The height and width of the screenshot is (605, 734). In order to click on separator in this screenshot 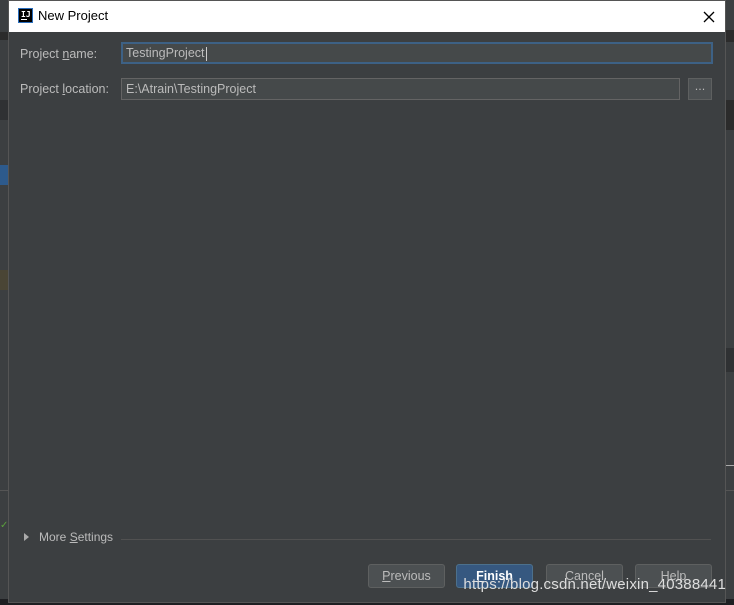, I will do `click(416, 539)`.